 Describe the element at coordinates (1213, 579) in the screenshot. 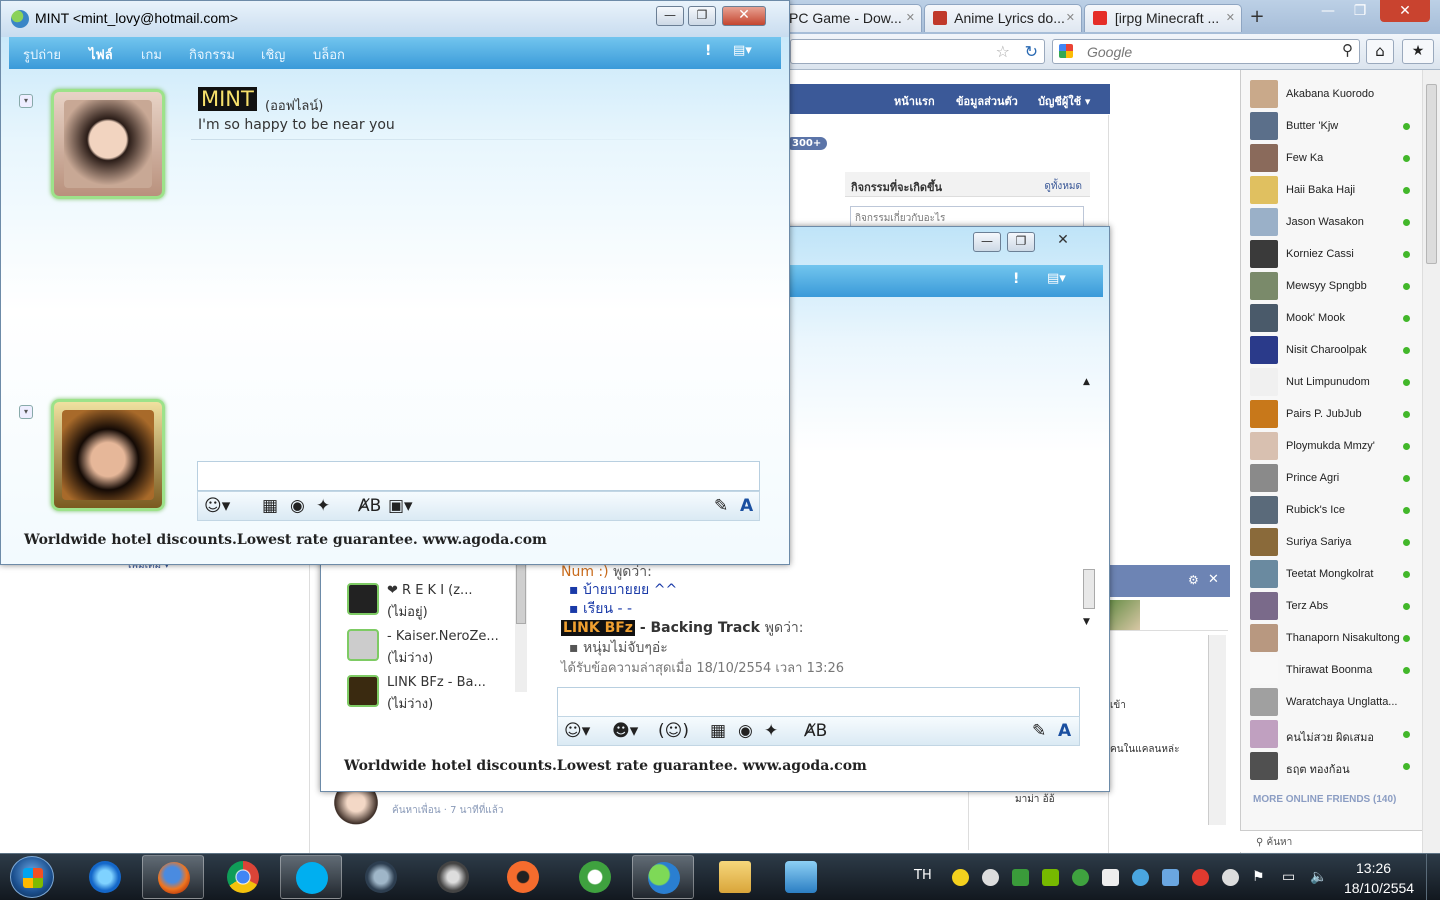

I see `close-icon: ✕` at that location.